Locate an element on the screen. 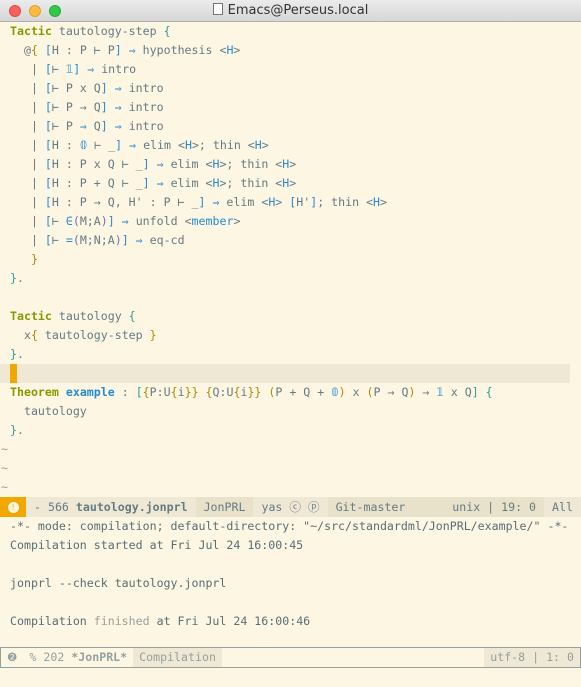 Image resolution: width=581 pixels, height=687 pixels. encoding-position: unix | 19: 0 is located at coordinates (494, 507).